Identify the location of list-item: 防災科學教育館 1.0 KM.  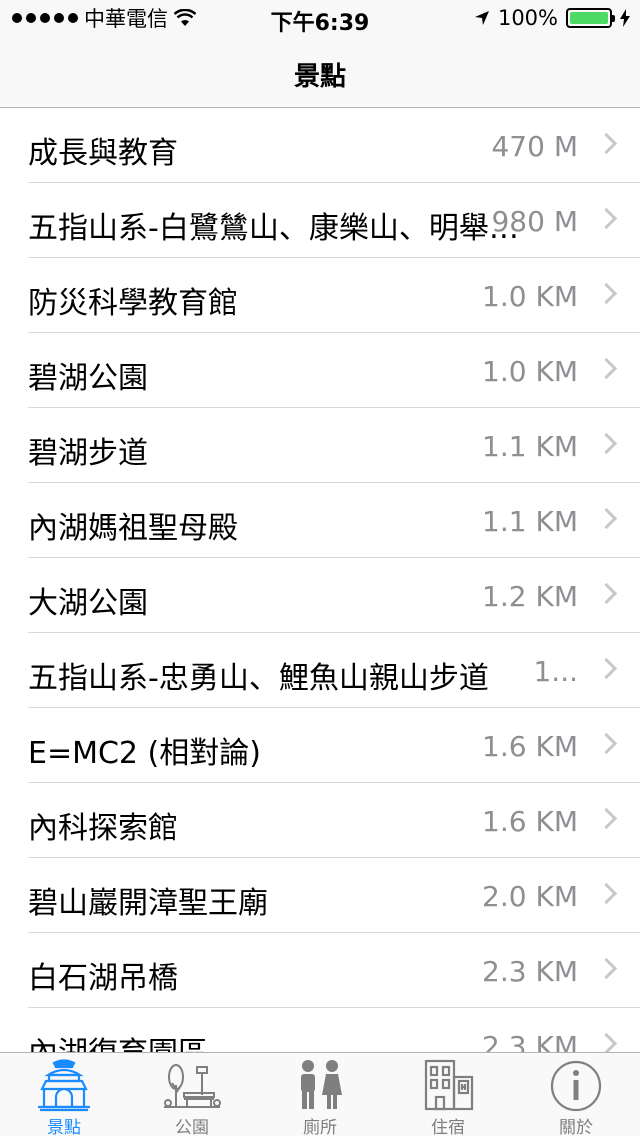
(320, 295).